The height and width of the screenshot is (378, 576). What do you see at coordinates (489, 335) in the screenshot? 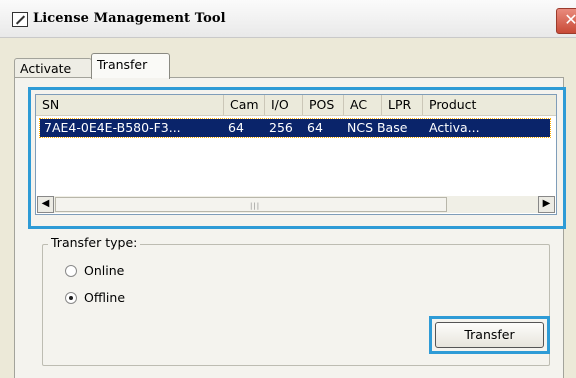
I see `transfer-button: Transfer` at bounding box center [489, 335].